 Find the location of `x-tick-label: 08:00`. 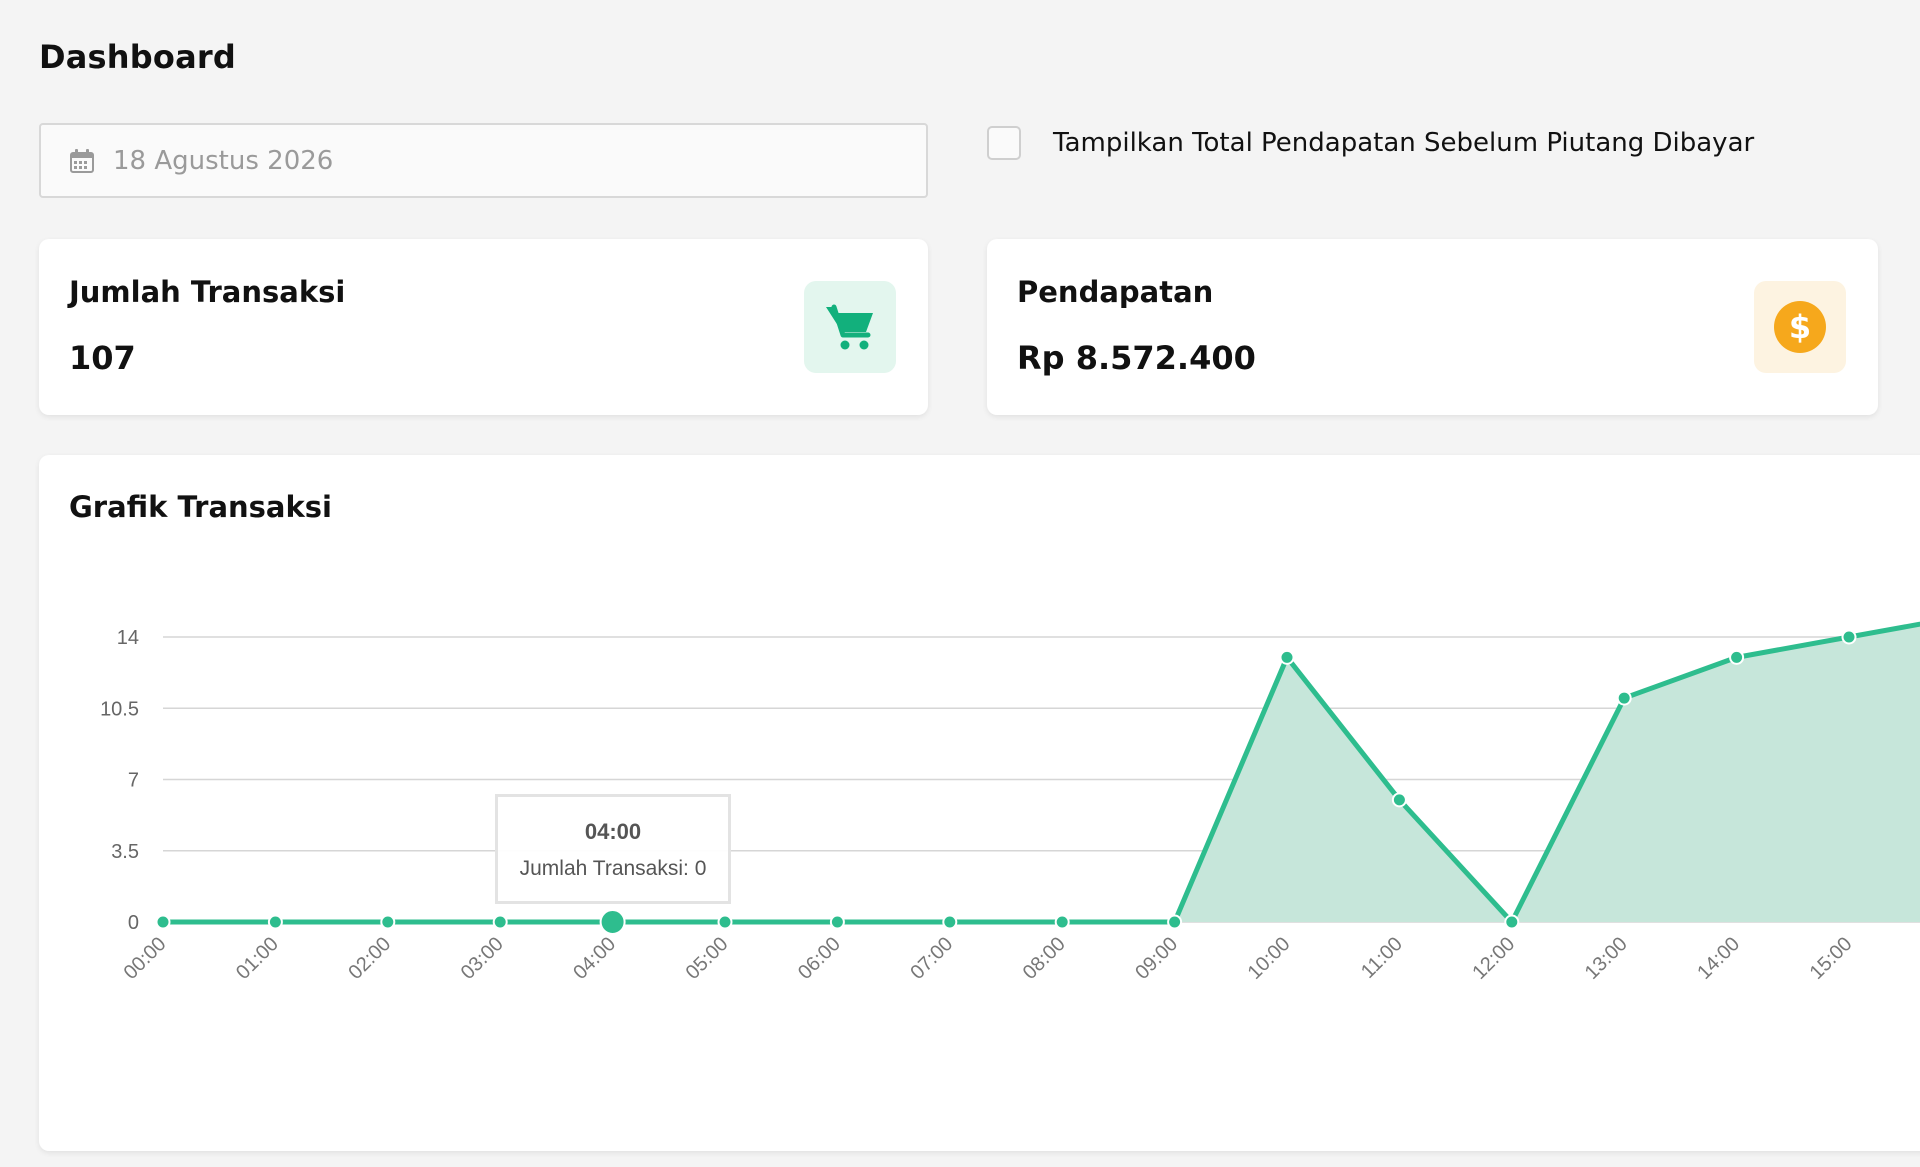

x-tick-label: 08:00 is located at coordinates (1044, 958).